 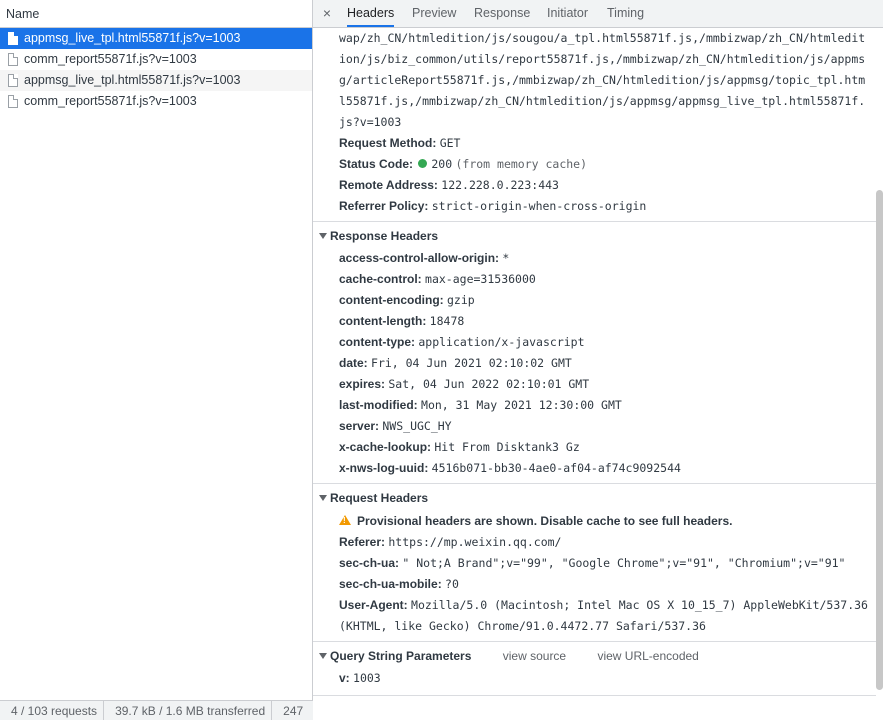 What do you see at coordinates (385, 447) in the screenshot?
I see `header-key: x-cache-lookup:` at bounding box center [385, 447].